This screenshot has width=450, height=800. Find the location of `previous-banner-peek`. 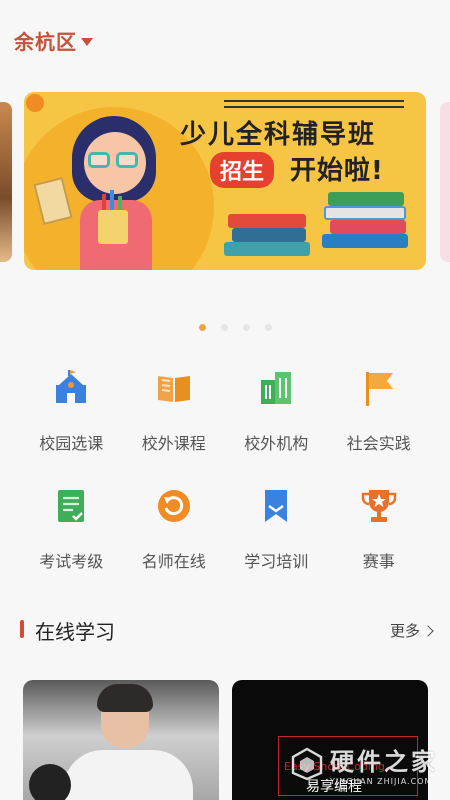

previous-banner-peek is located at coordinates (6, 182).